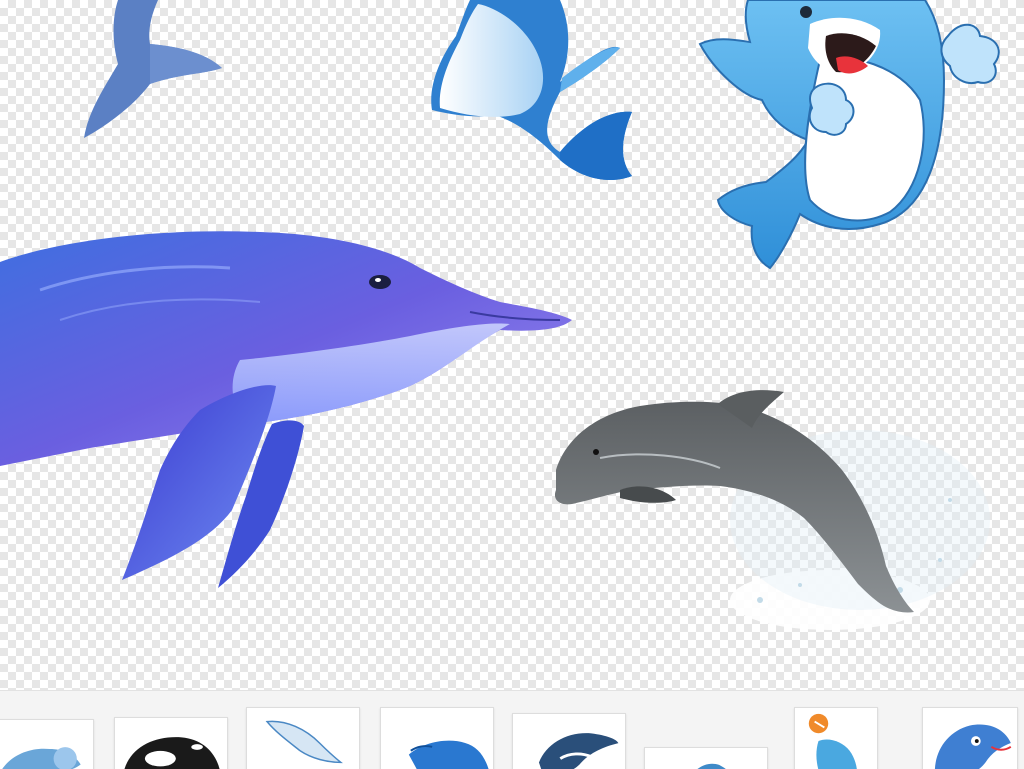 This screenshot has height=769, width=1024. What do you see at coordinates (970, 738) in the screenshot?
I see `thumb-cartoon-dolphin` at bounding box center [970, 738].